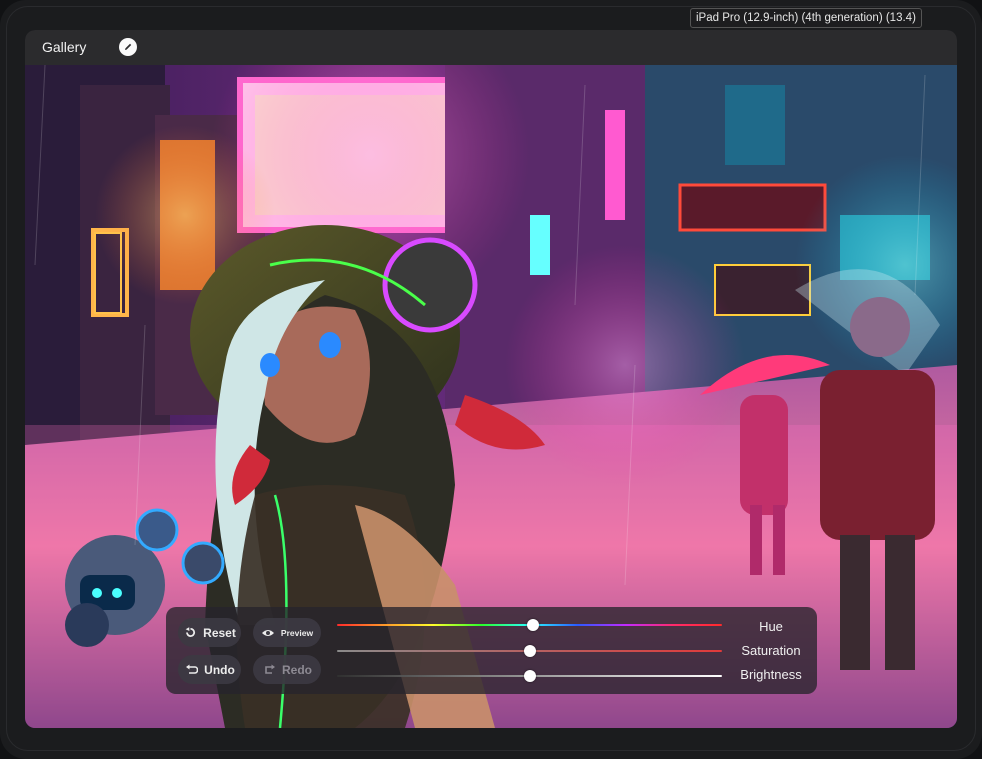 This screenshot has height=759, width=982. What do you see at coordinates (771, 626) in the screenshot?
I see `hue-label: Hue` at bounding box center [771, 626].